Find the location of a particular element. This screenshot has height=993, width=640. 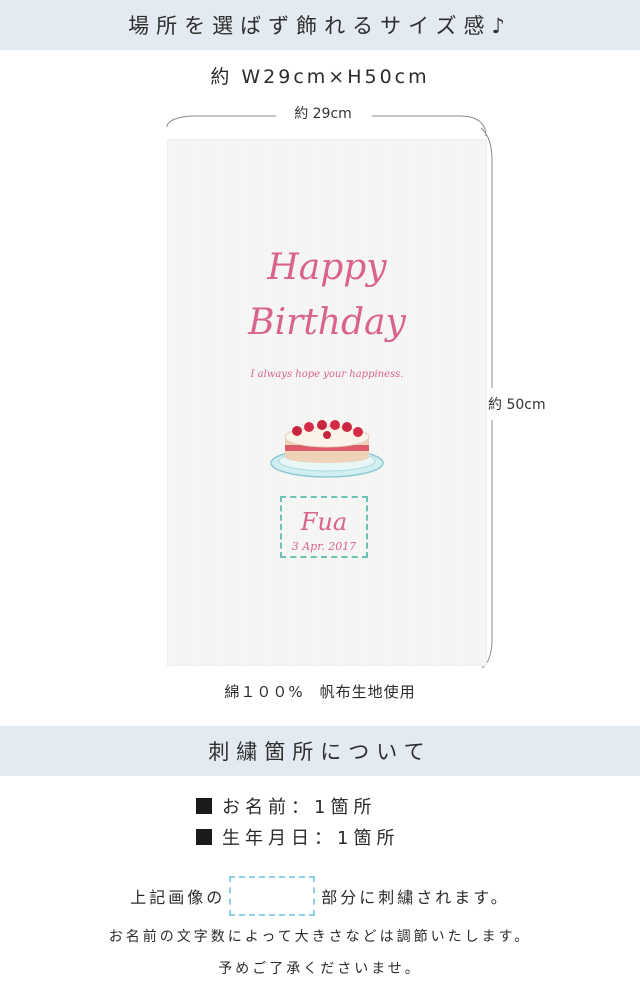

material-label: 綿１００% 帆布生地使用 is located at coordinates (320, 692).